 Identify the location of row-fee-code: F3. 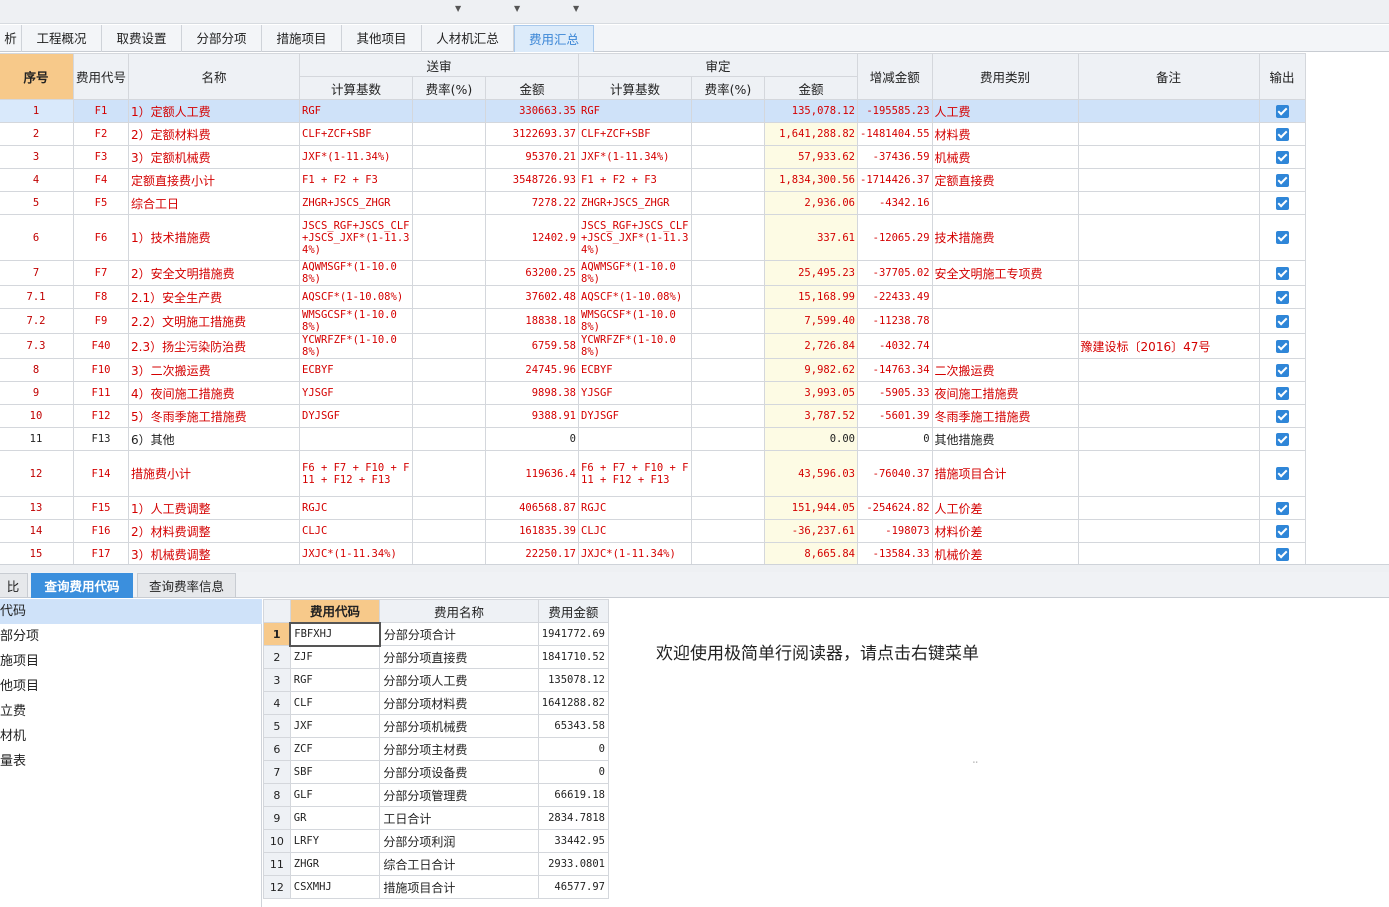
(101, 157).